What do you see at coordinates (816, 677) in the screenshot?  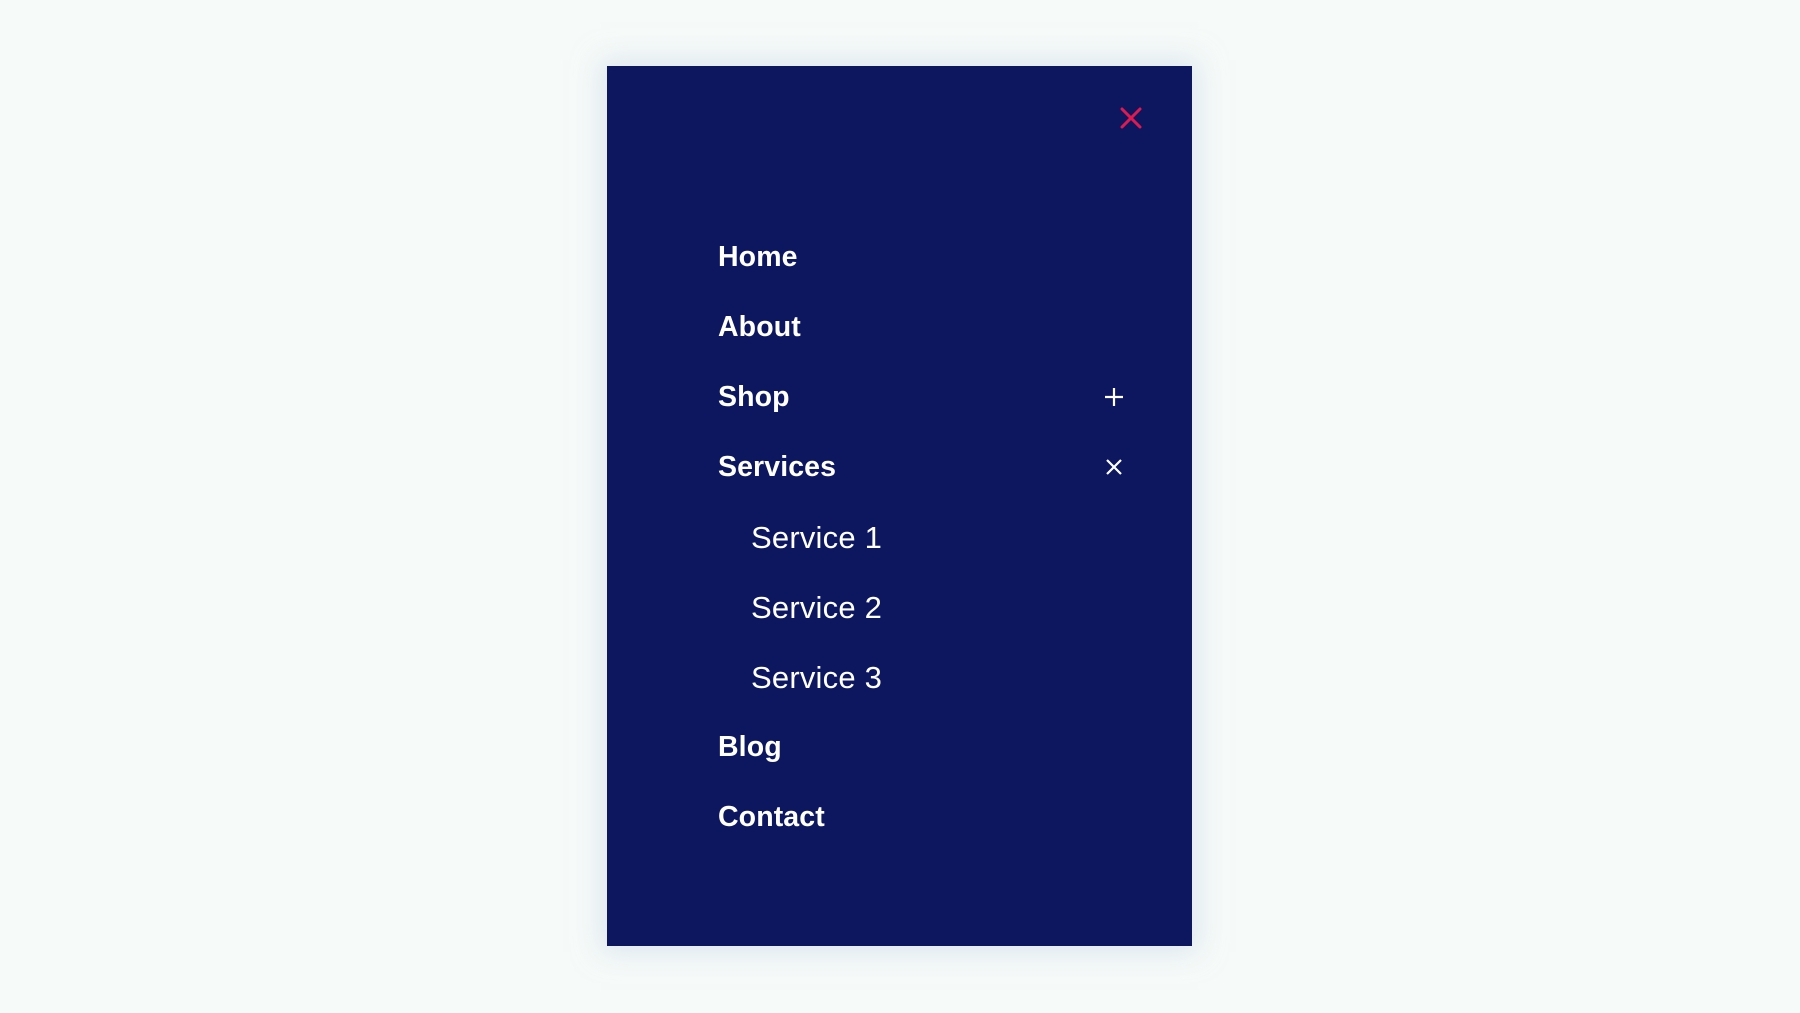 I see `submenu-link-service-3: Service 3` at bounding box center [816, 677].